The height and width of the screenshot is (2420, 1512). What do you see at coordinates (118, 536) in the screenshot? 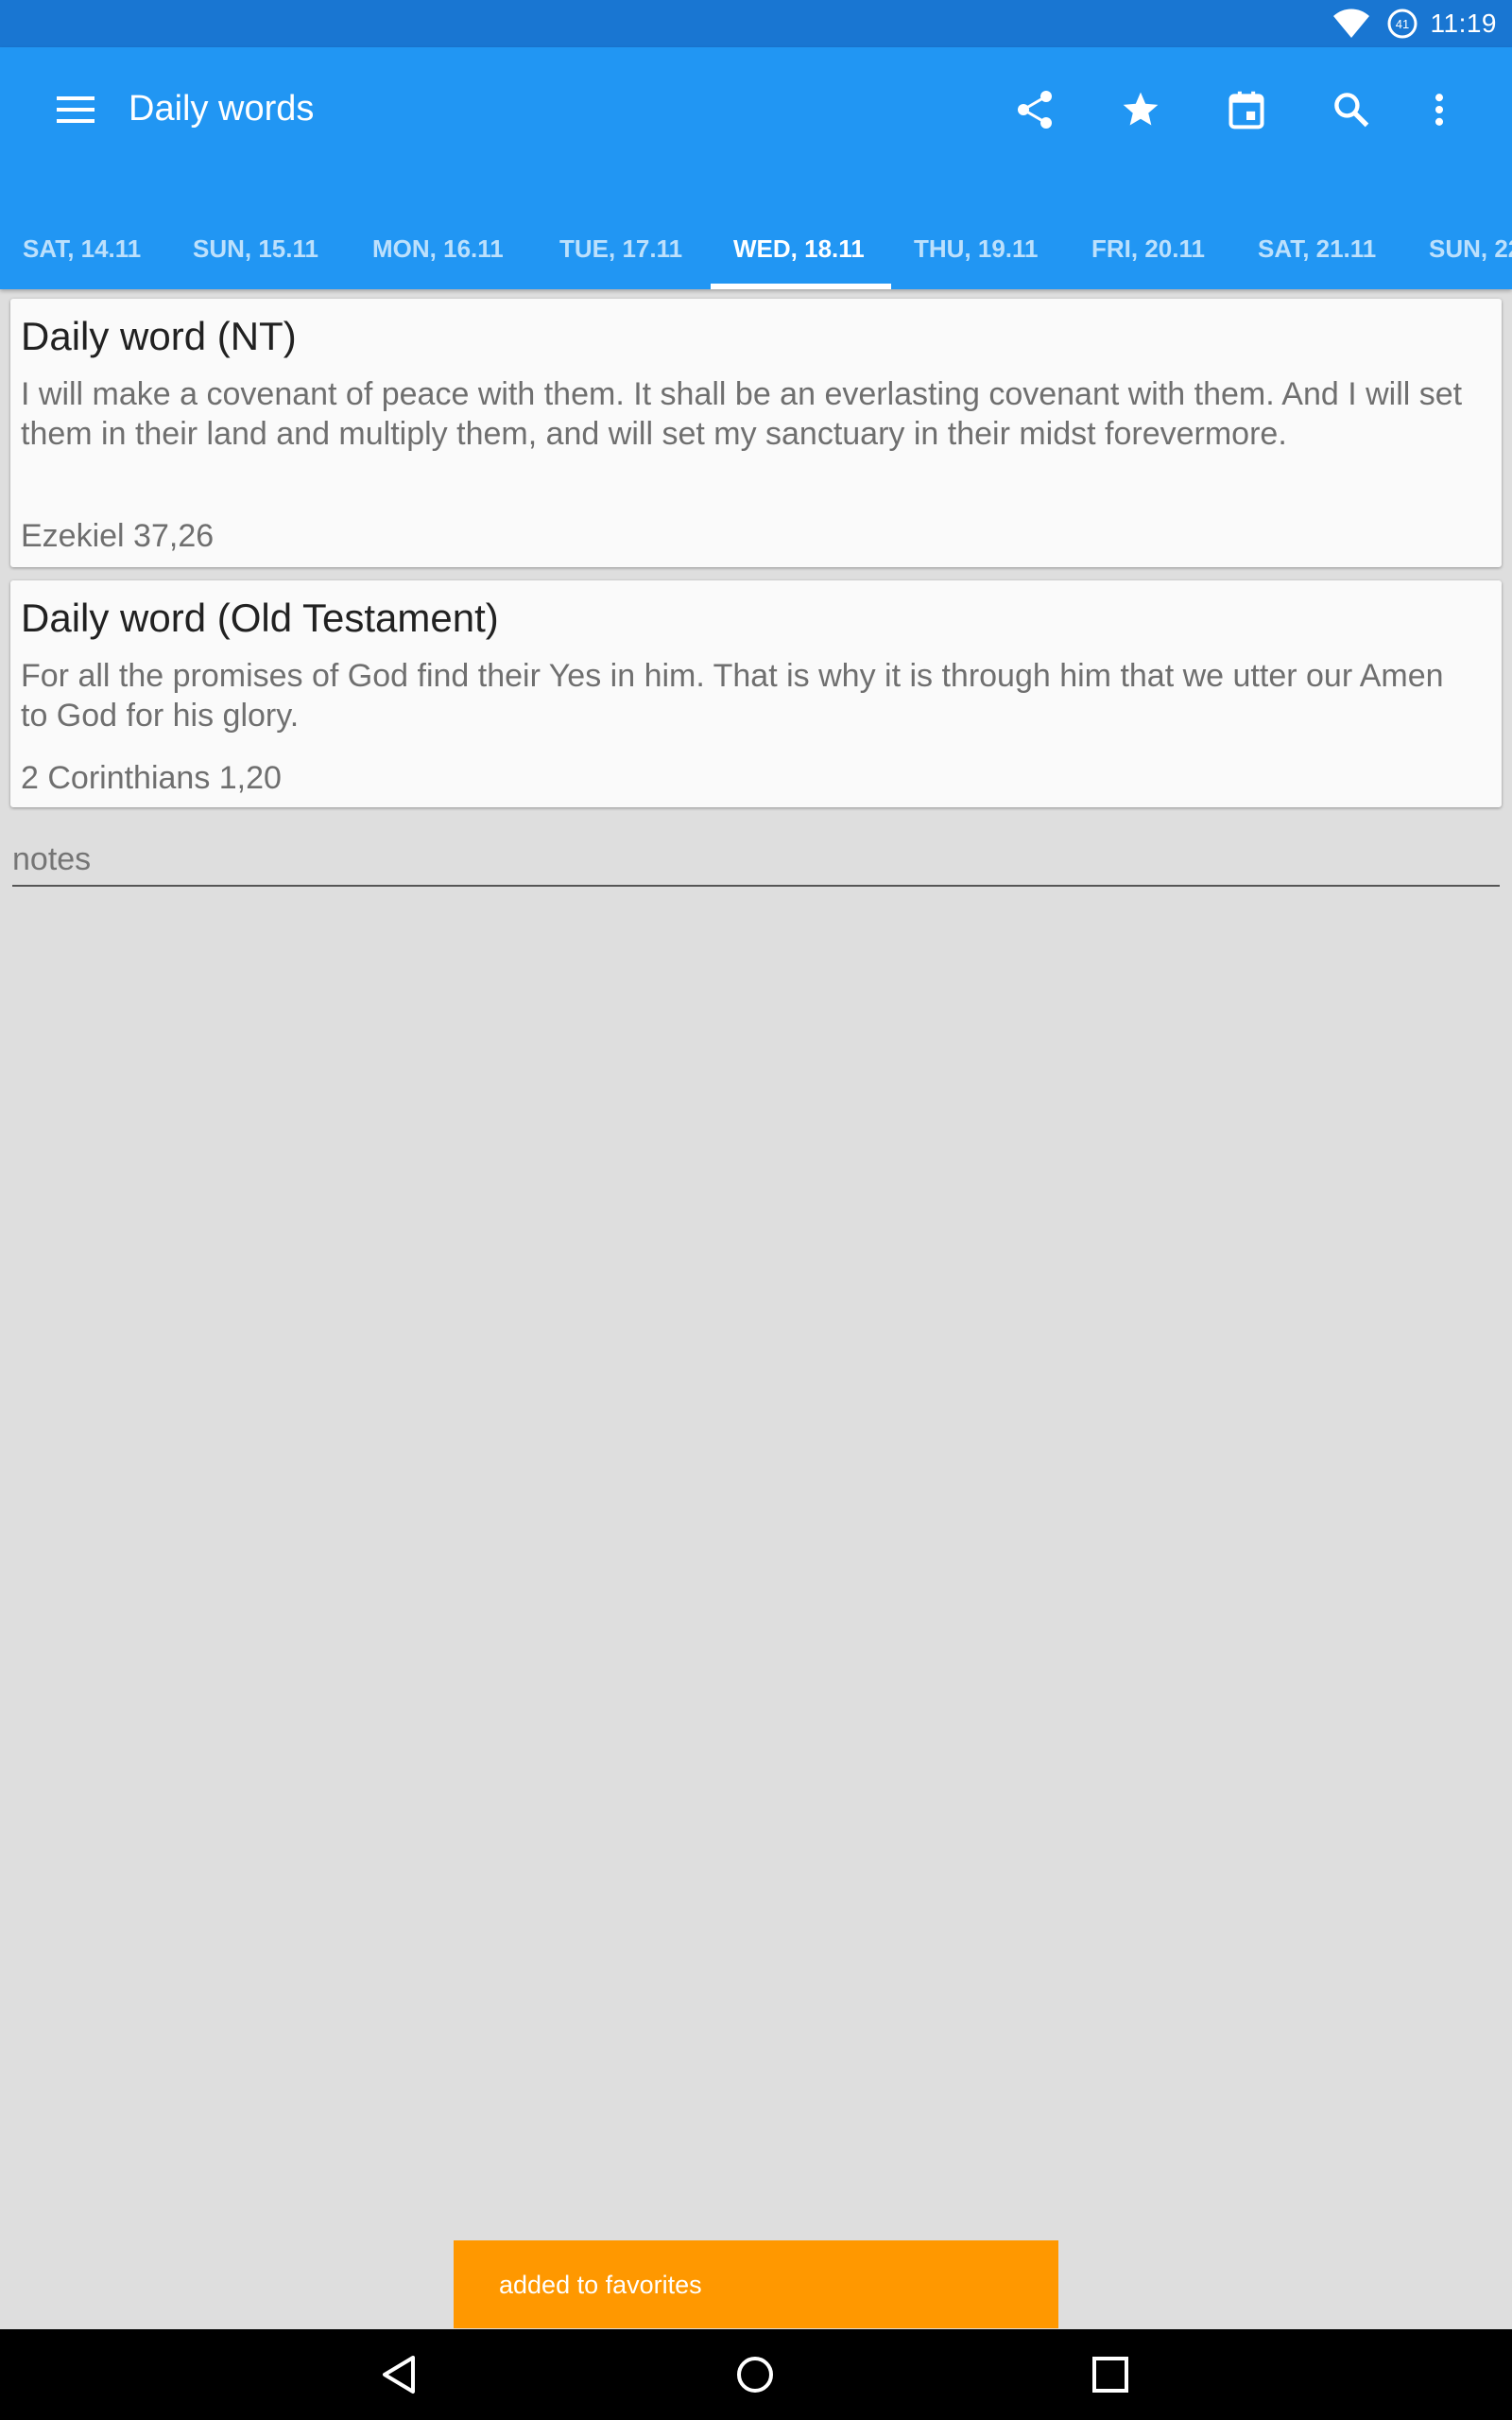
I see `card-reference: Ezekiel 37,26` at bounding box center [118, 536].